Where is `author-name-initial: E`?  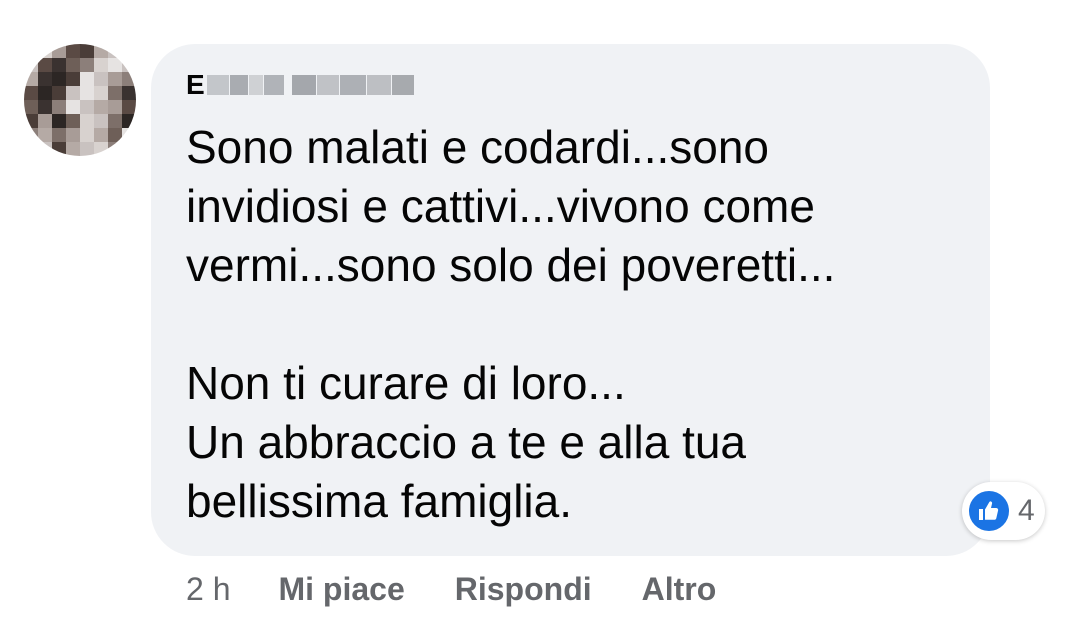
author-name-initial: E is located at coordinates (195, 85).